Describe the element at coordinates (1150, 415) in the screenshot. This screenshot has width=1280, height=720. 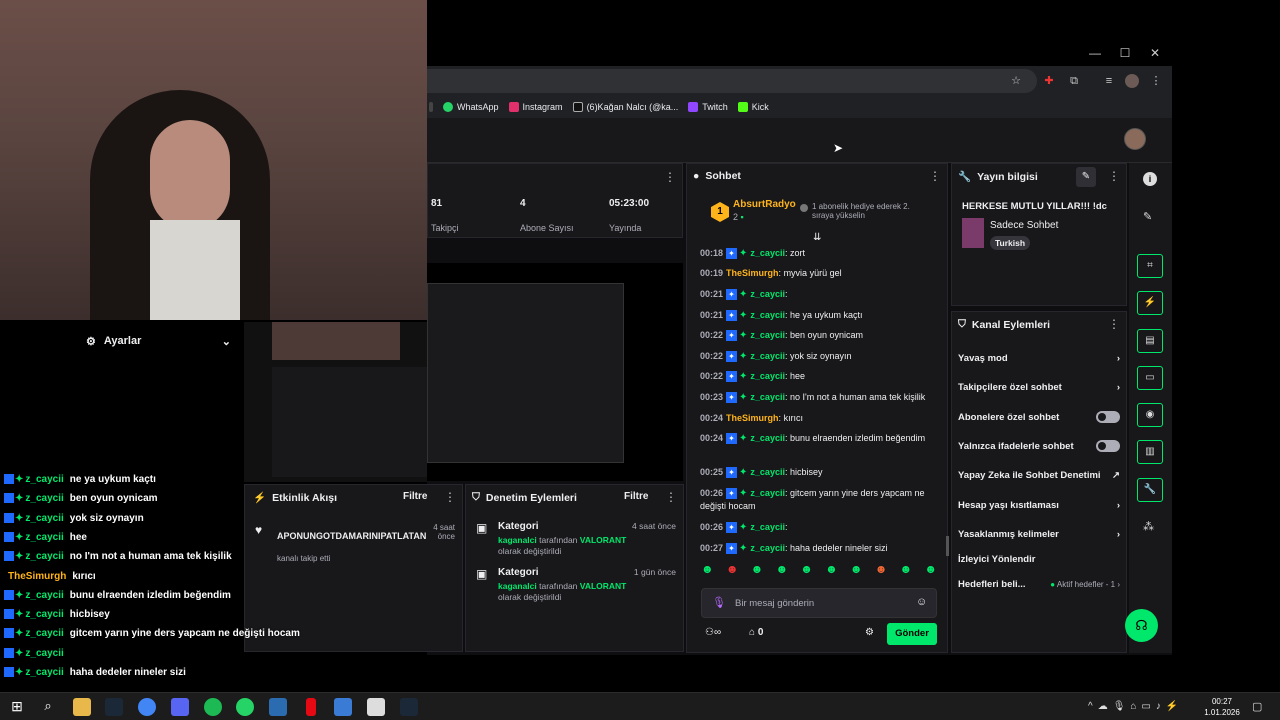
I see `broadcast-icon: ◉` at that location.